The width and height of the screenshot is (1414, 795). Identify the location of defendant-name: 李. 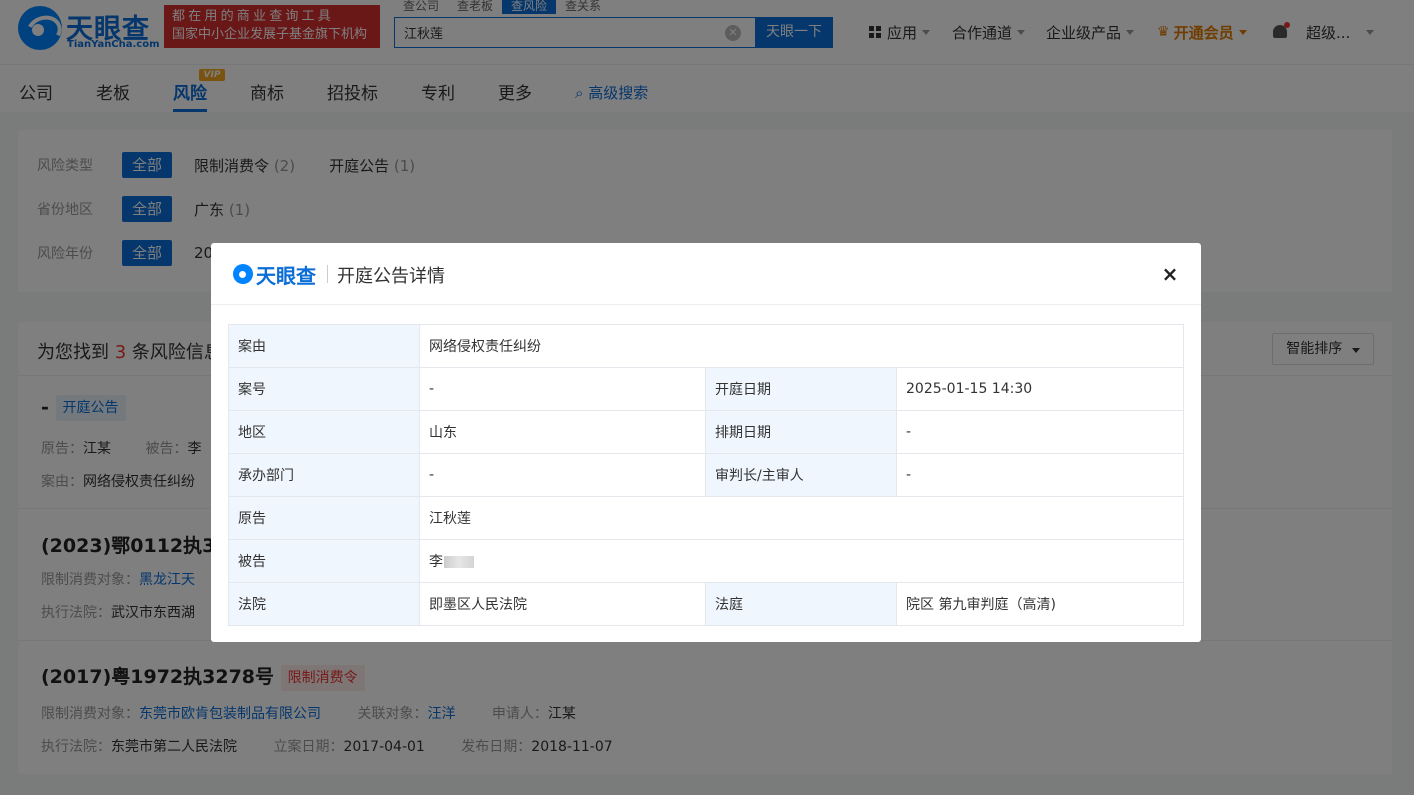
(436, 562).